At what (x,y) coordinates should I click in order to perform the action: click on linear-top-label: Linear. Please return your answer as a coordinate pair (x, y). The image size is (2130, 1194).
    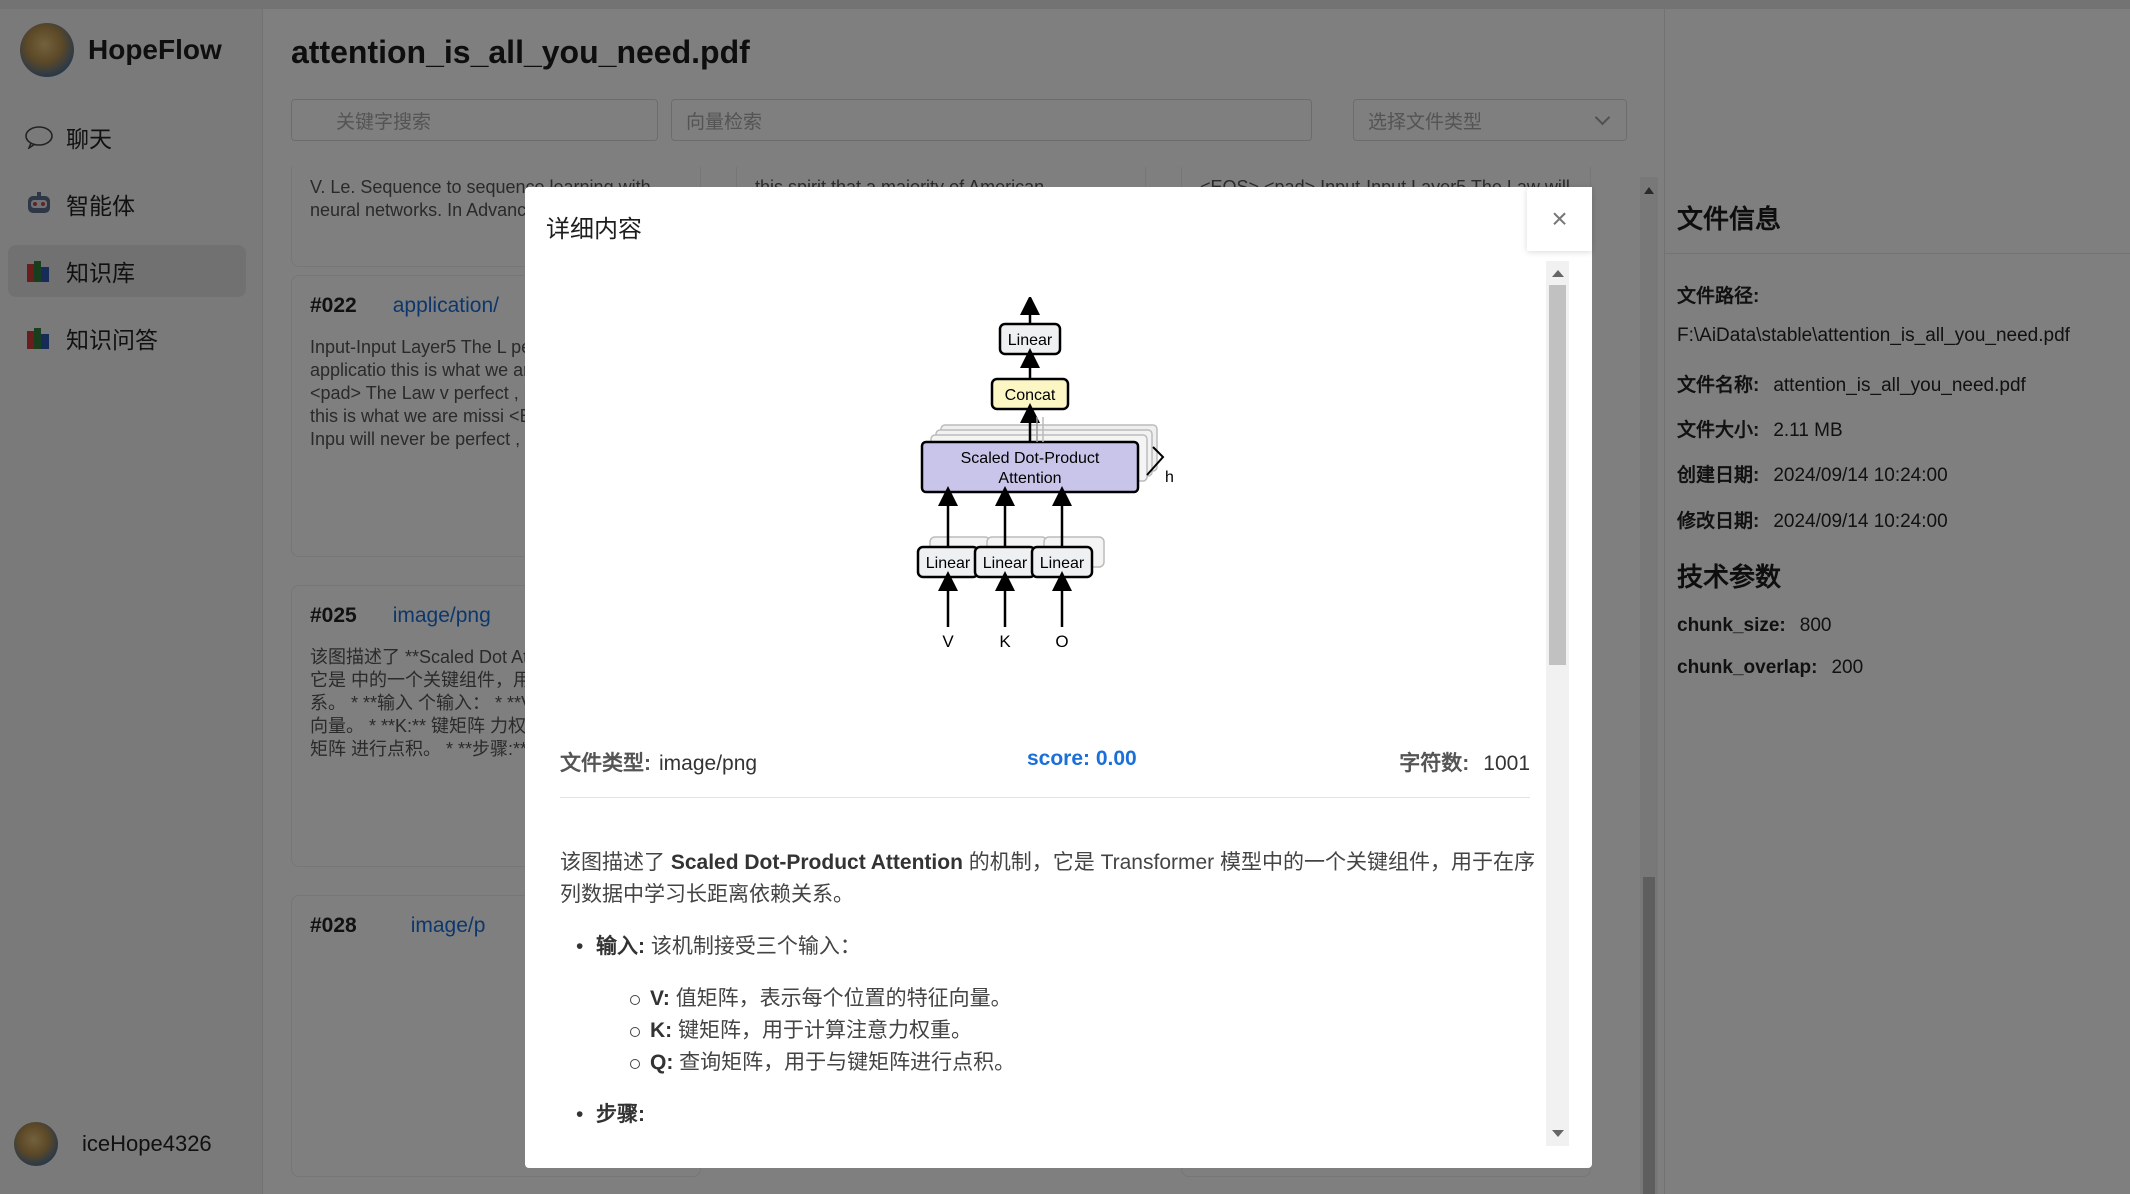
    Looking at the image, I should click on (1030, 340).